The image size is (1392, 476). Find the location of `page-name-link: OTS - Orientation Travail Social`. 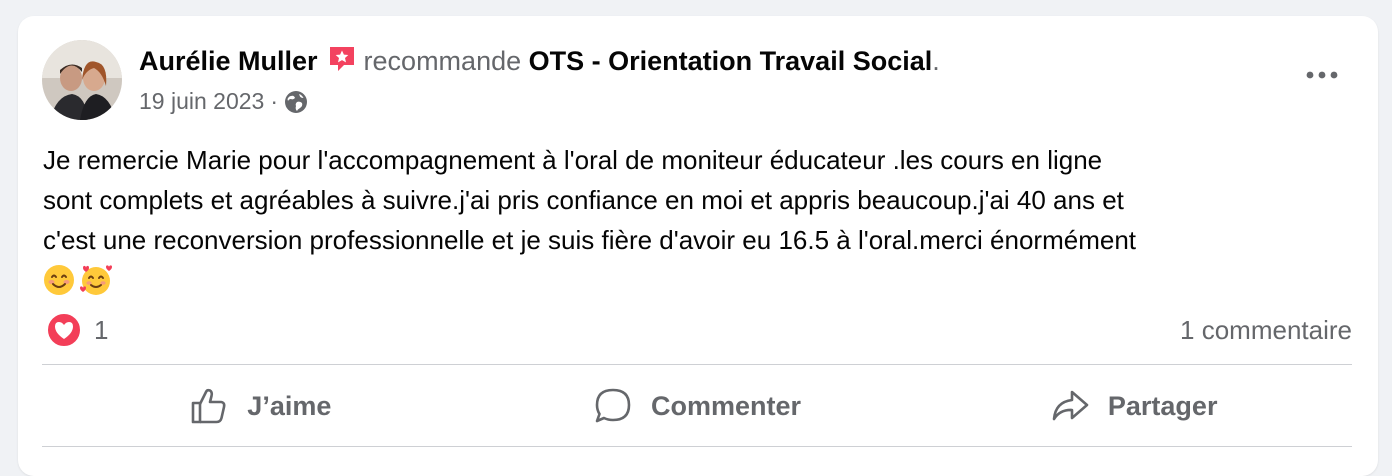

page-name-link: OTS - Orientation Travail Social is located at coordinates (731, 61).